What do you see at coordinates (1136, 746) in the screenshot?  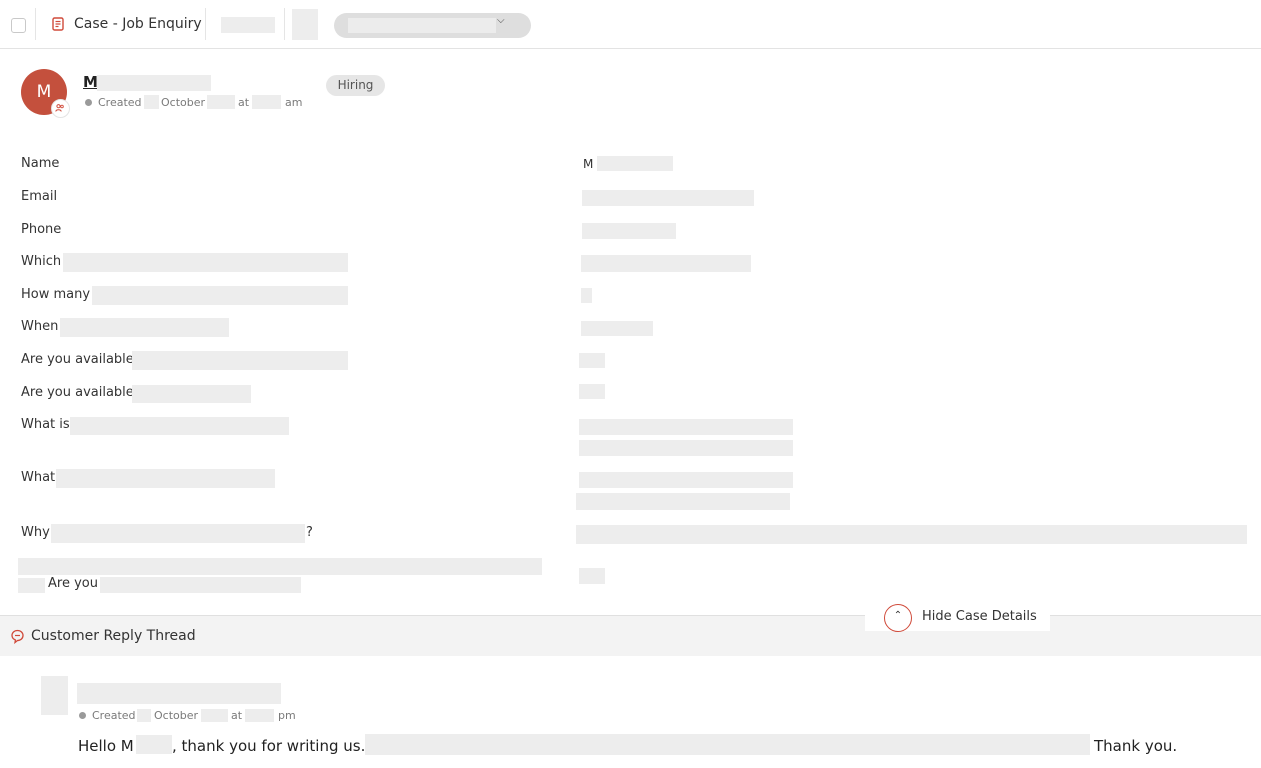 I see `reply-closing: Thank you.` at bounding box center [1136, 746].